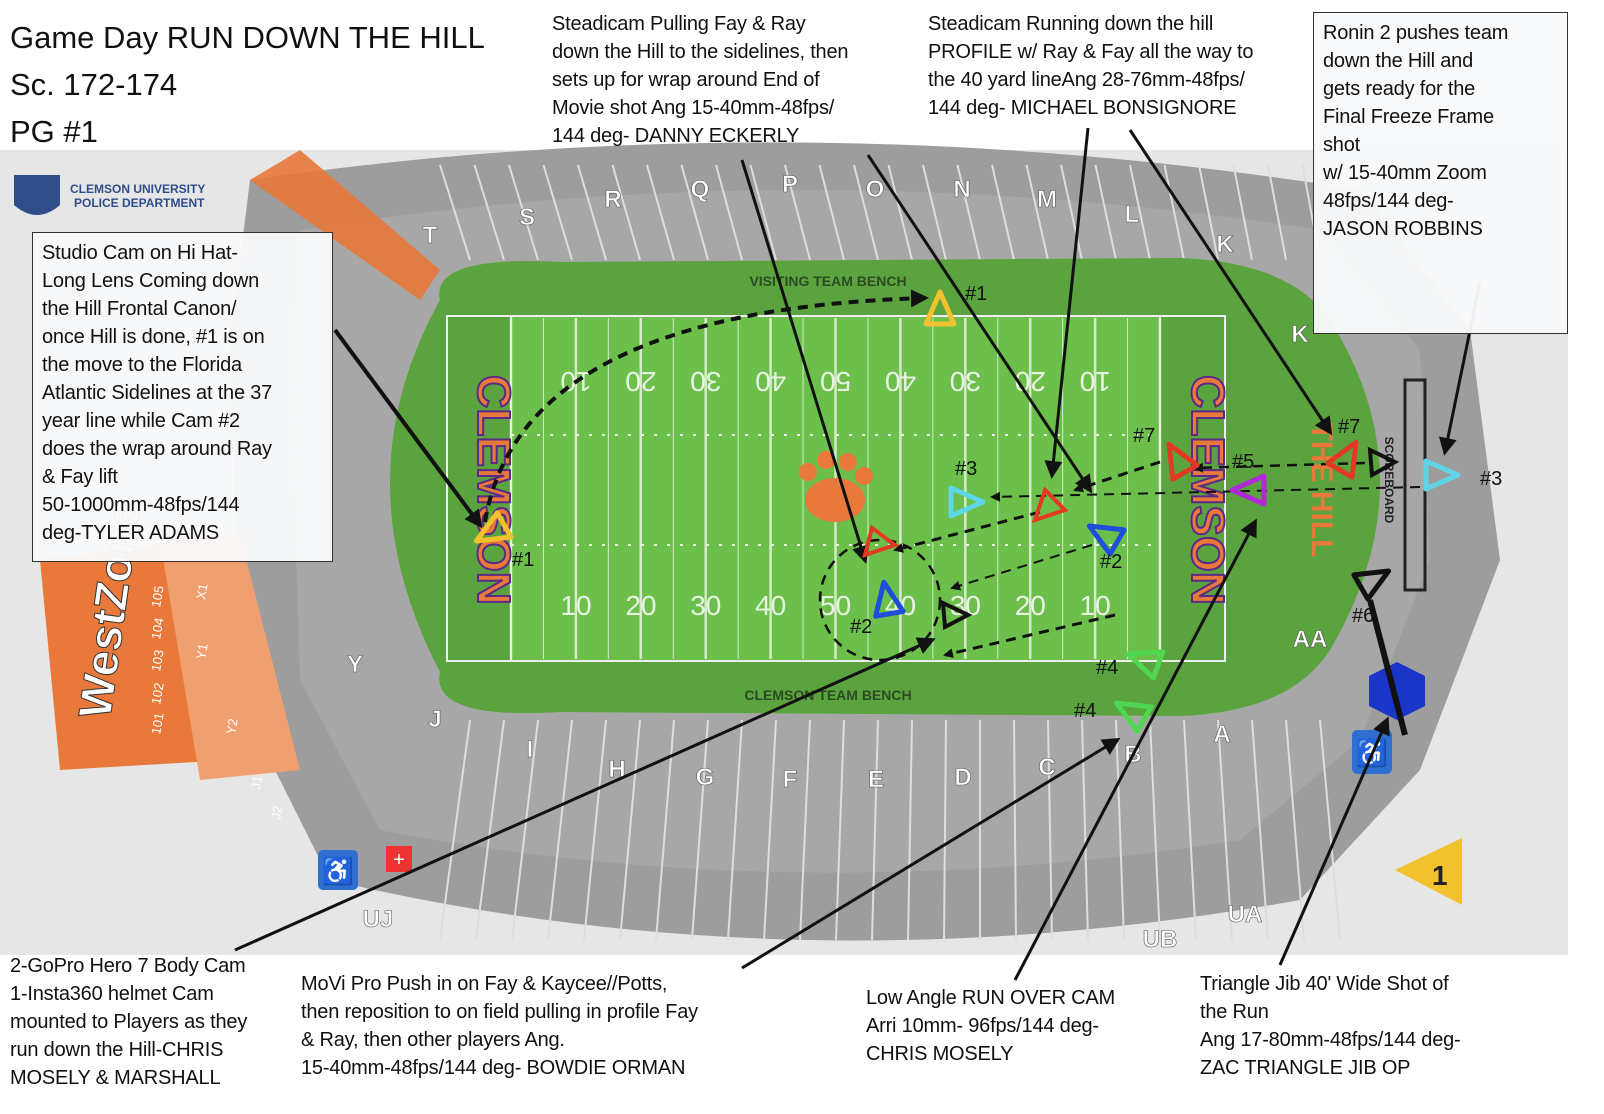  I want to click on note-line: once Hill is done, #1 is on, so click(153, 337).